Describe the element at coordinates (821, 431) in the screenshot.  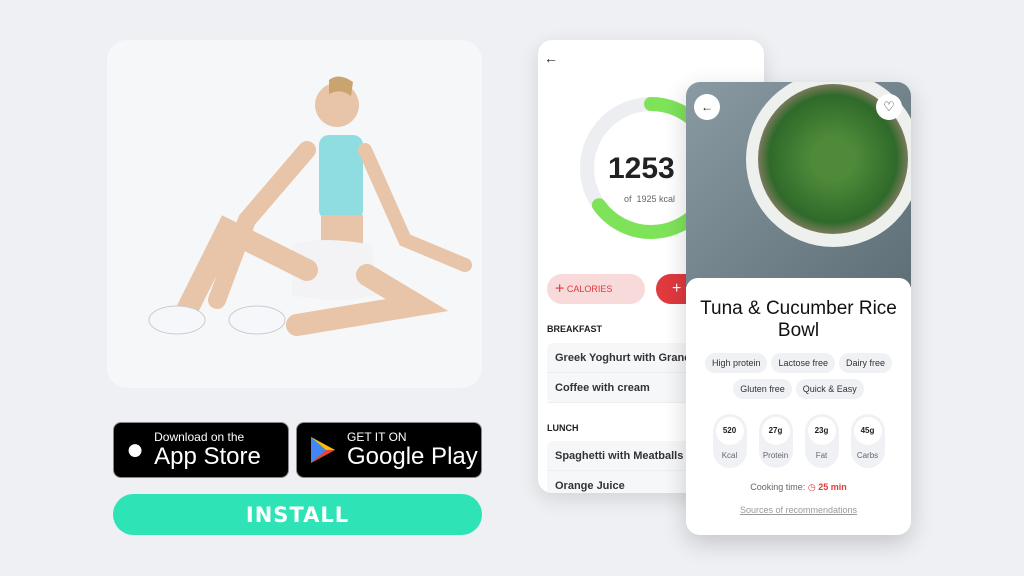
I see `macro-value: 23g` at that location.